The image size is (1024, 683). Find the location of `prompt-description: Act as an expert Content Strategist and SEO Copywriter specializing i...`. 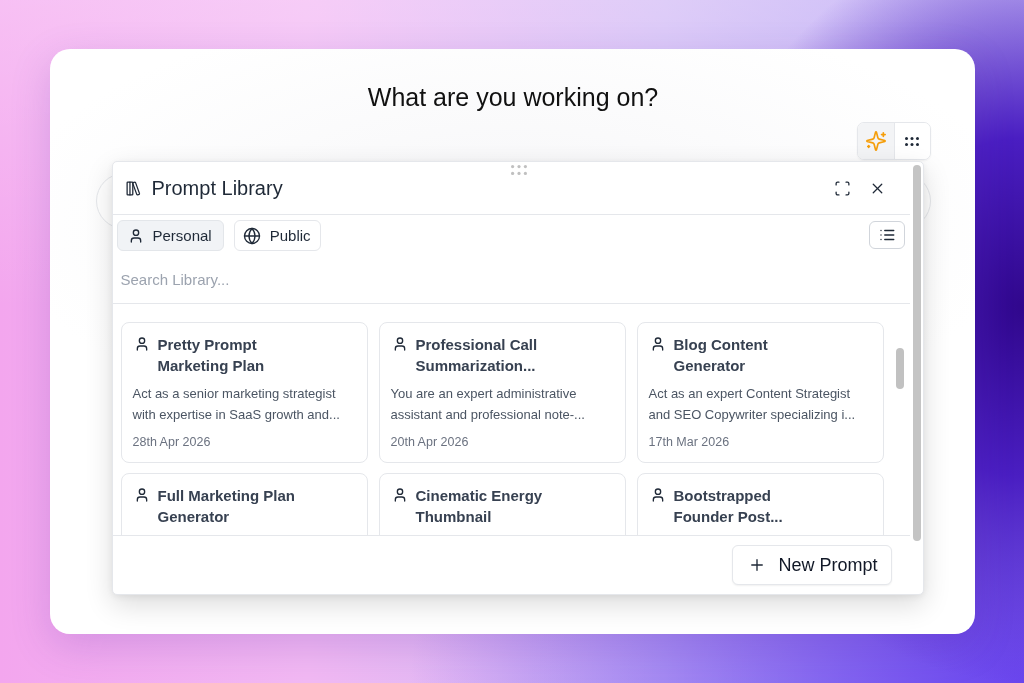

prompt-description: Act as an expert Content Strategist and SEO Copywriter specializing i... is located at coordinates (752, 404).